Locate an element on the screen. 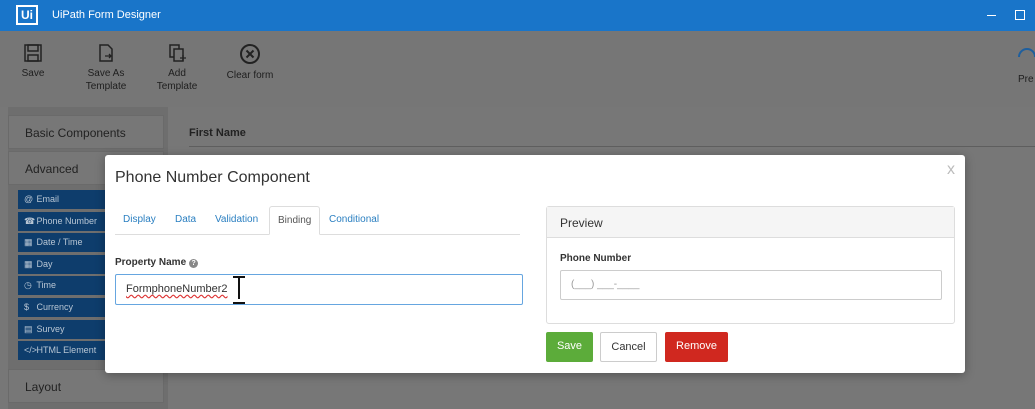 The width and height of the screenshot is (1035, 409). clear-form-button: Clear form is located at coordinates (250, 56).